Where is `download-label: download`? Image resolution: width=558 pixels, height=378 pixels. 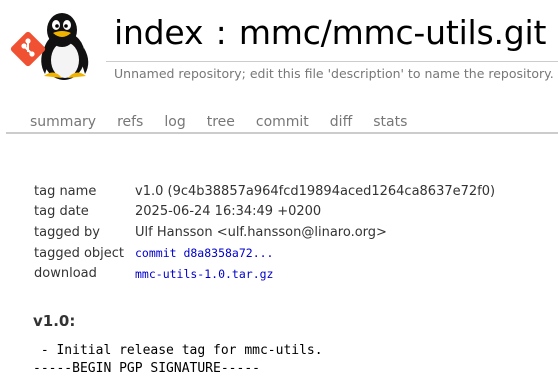
download-label: download is located at coordinates (65, 274).